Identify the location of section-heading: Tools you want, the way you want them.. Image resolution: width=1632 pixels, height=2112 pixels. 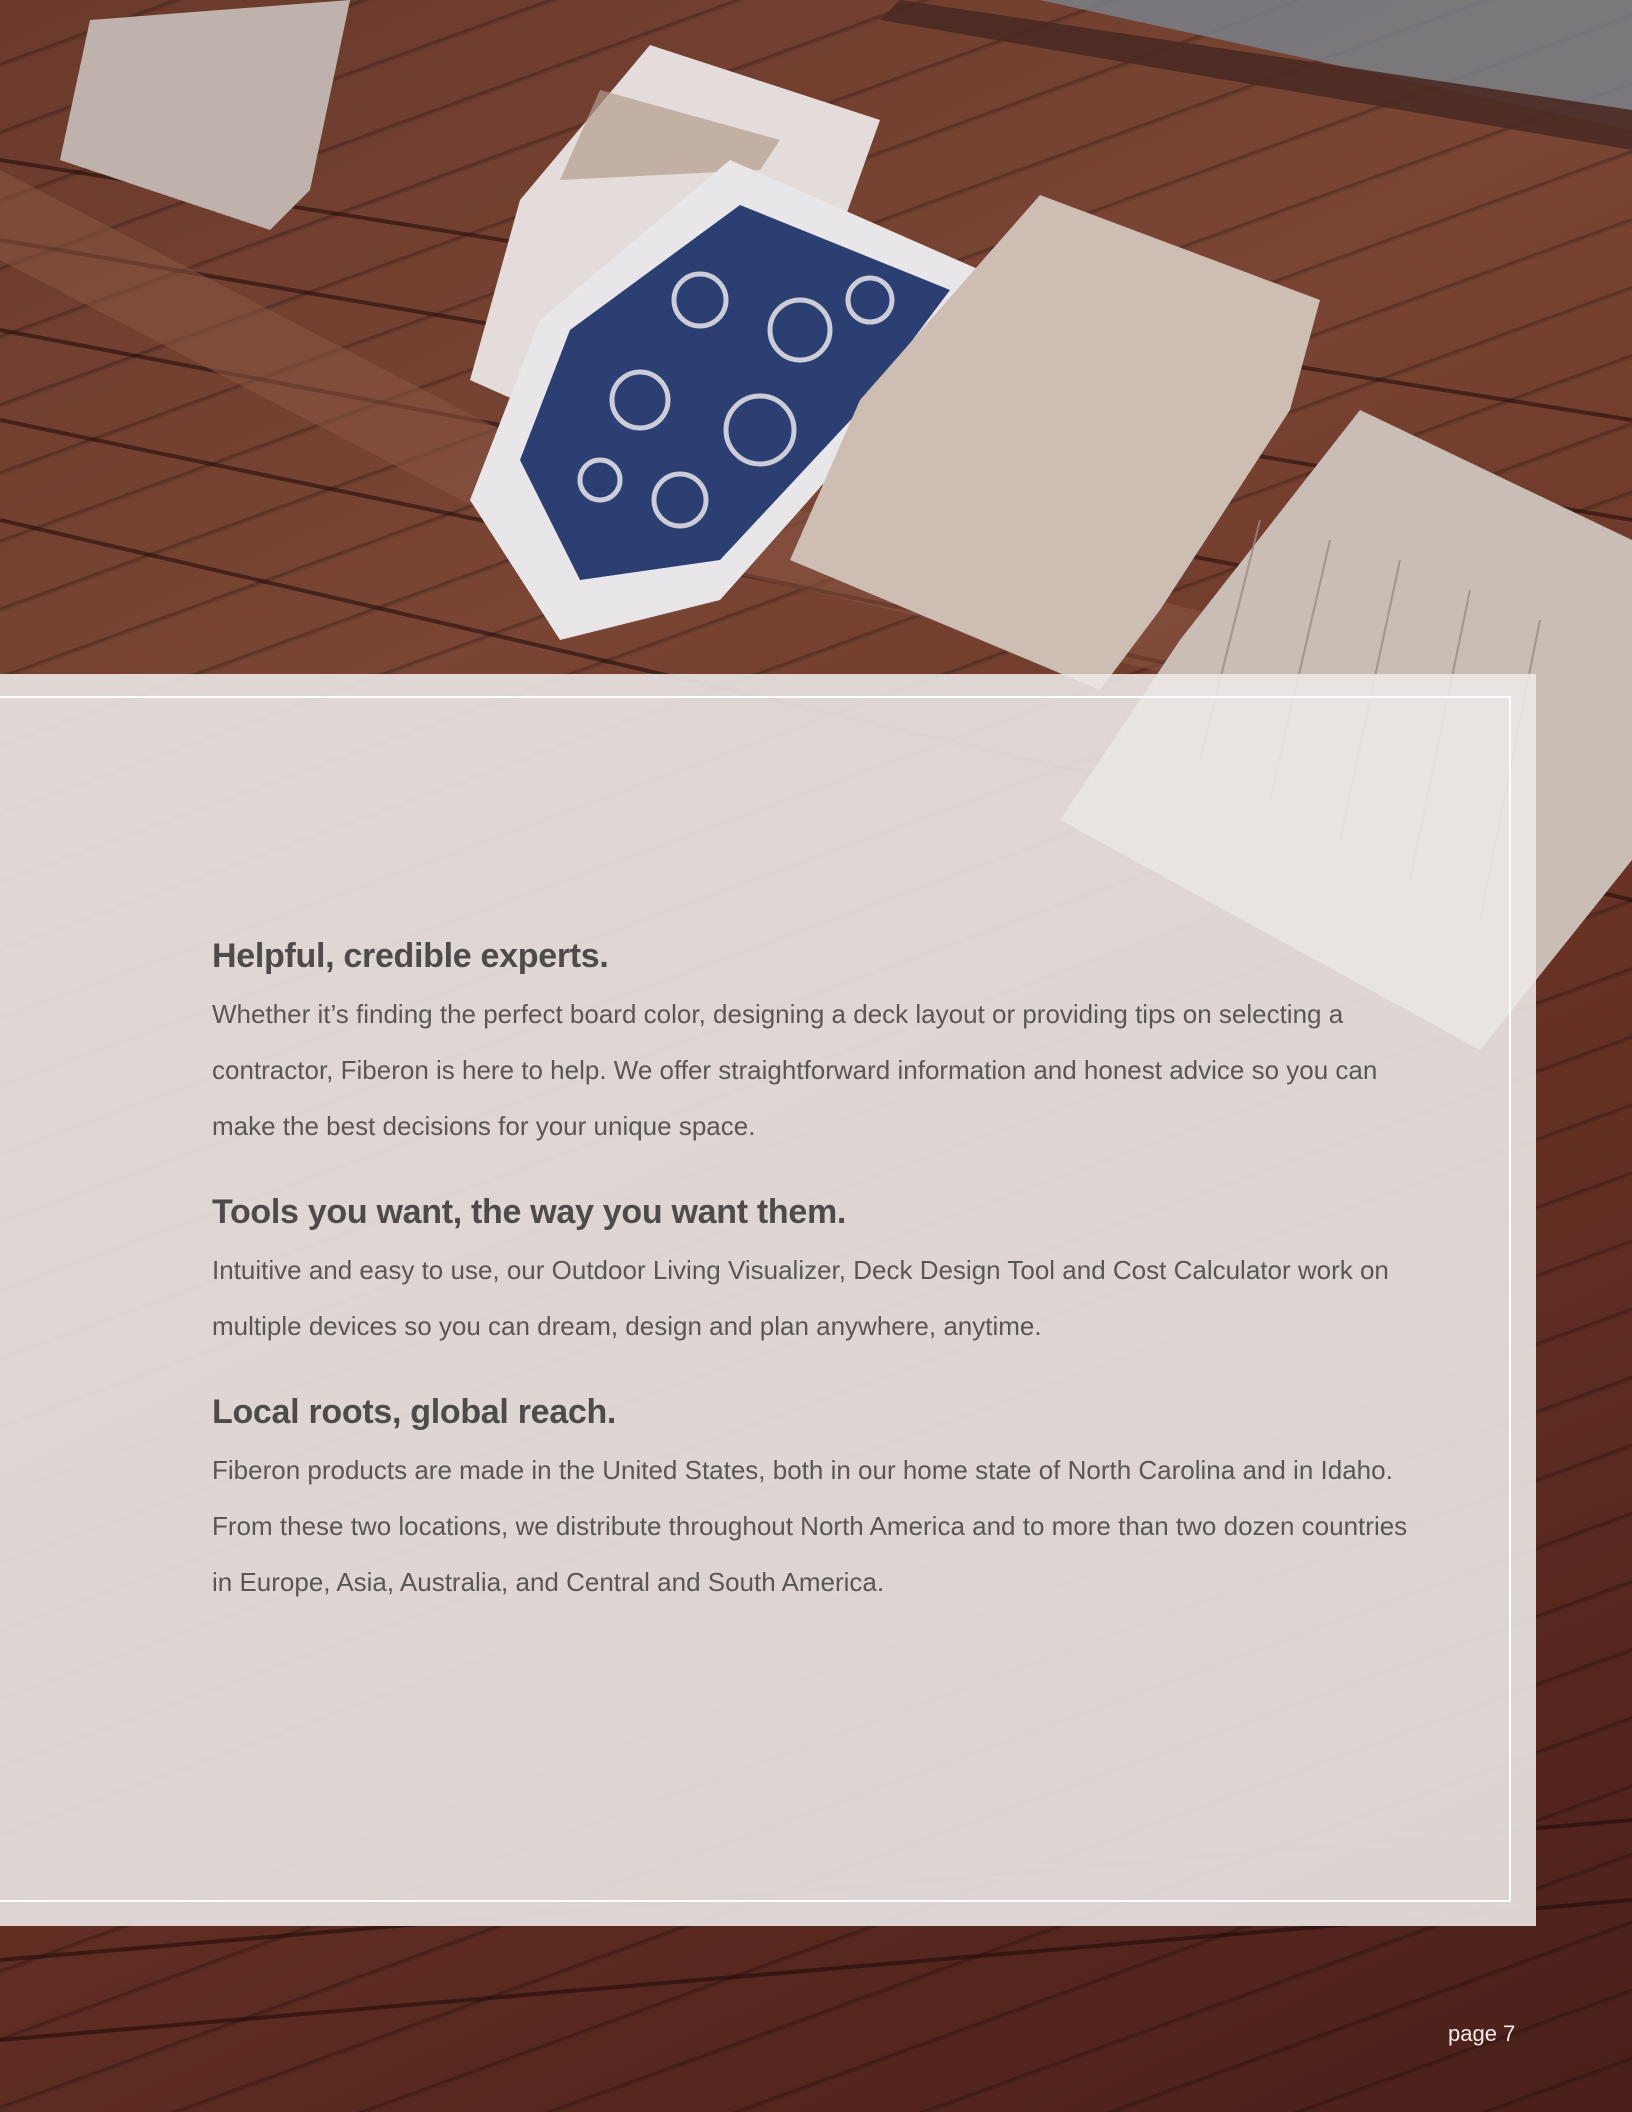
(529, 1212).